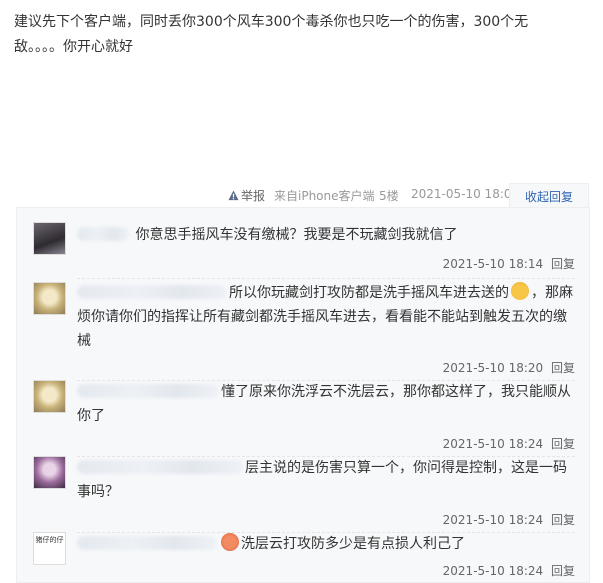  What do you see at coordinates (322, 317) in the screenshot?
I see `reply-text: 烦你请你们的指挥让所有藏剑都洗手摇风车进去，看看能不能站到触发五次的缴` at bounding box center [322, 317].